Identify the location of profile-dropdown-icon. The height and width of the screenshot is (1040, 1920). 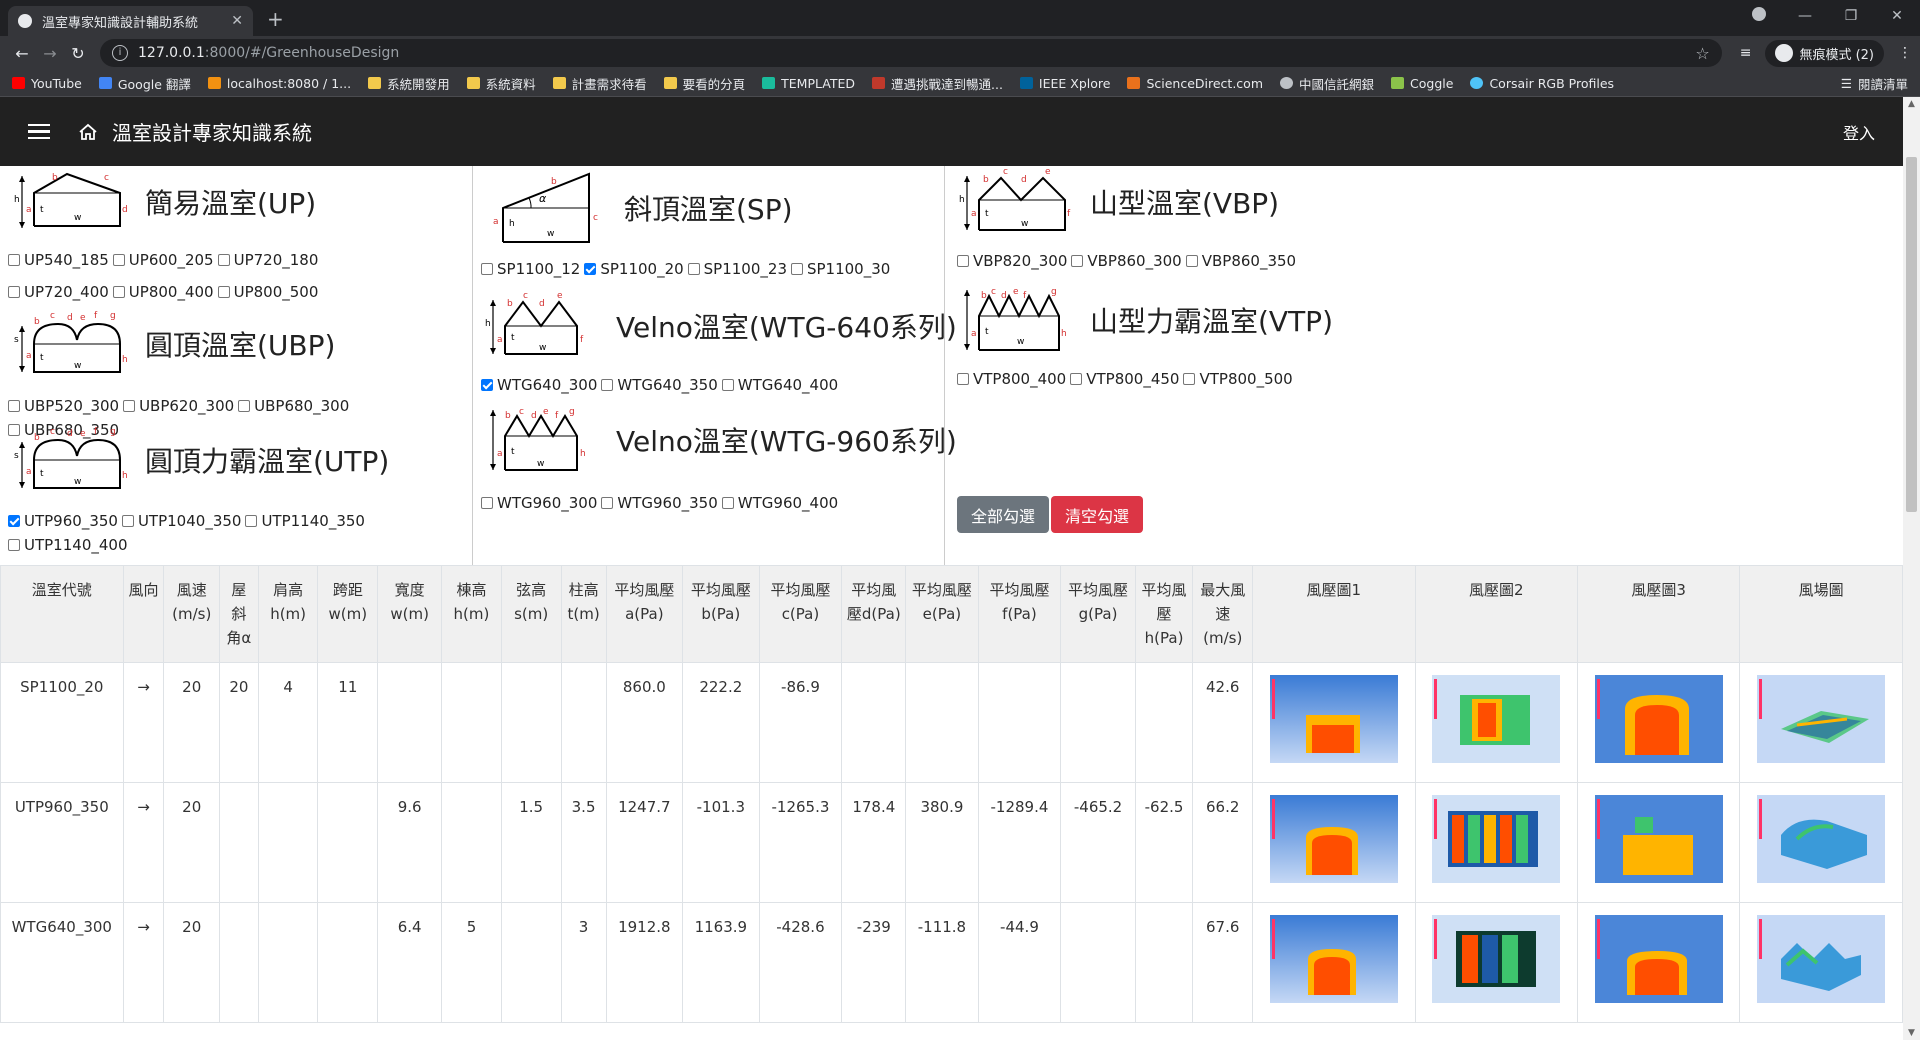
(1759, 16).